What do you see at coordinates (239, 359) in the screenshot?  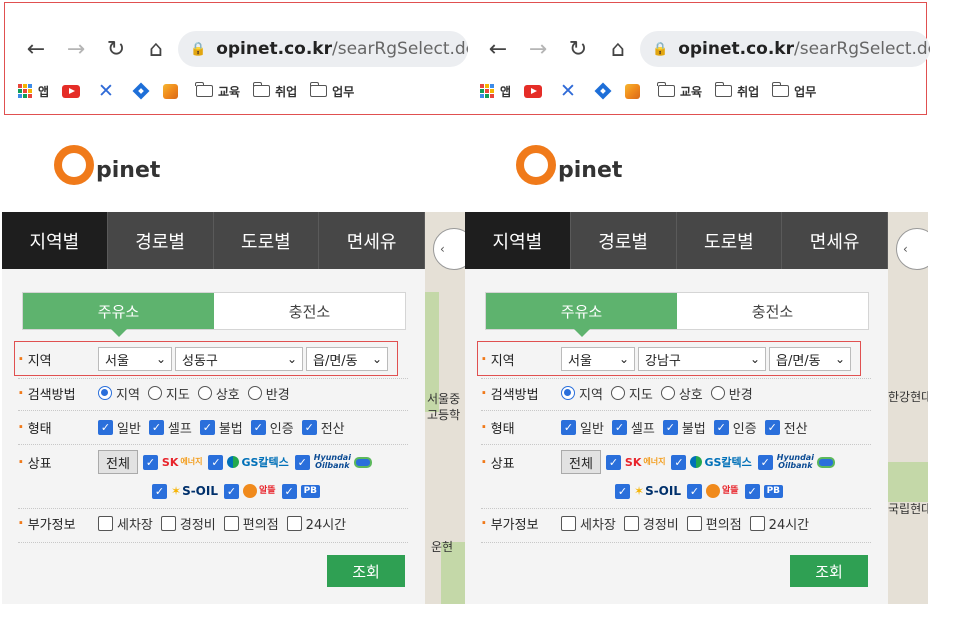 I see `district-select: 성동구 ⌄` at bounding box center [239, 359].